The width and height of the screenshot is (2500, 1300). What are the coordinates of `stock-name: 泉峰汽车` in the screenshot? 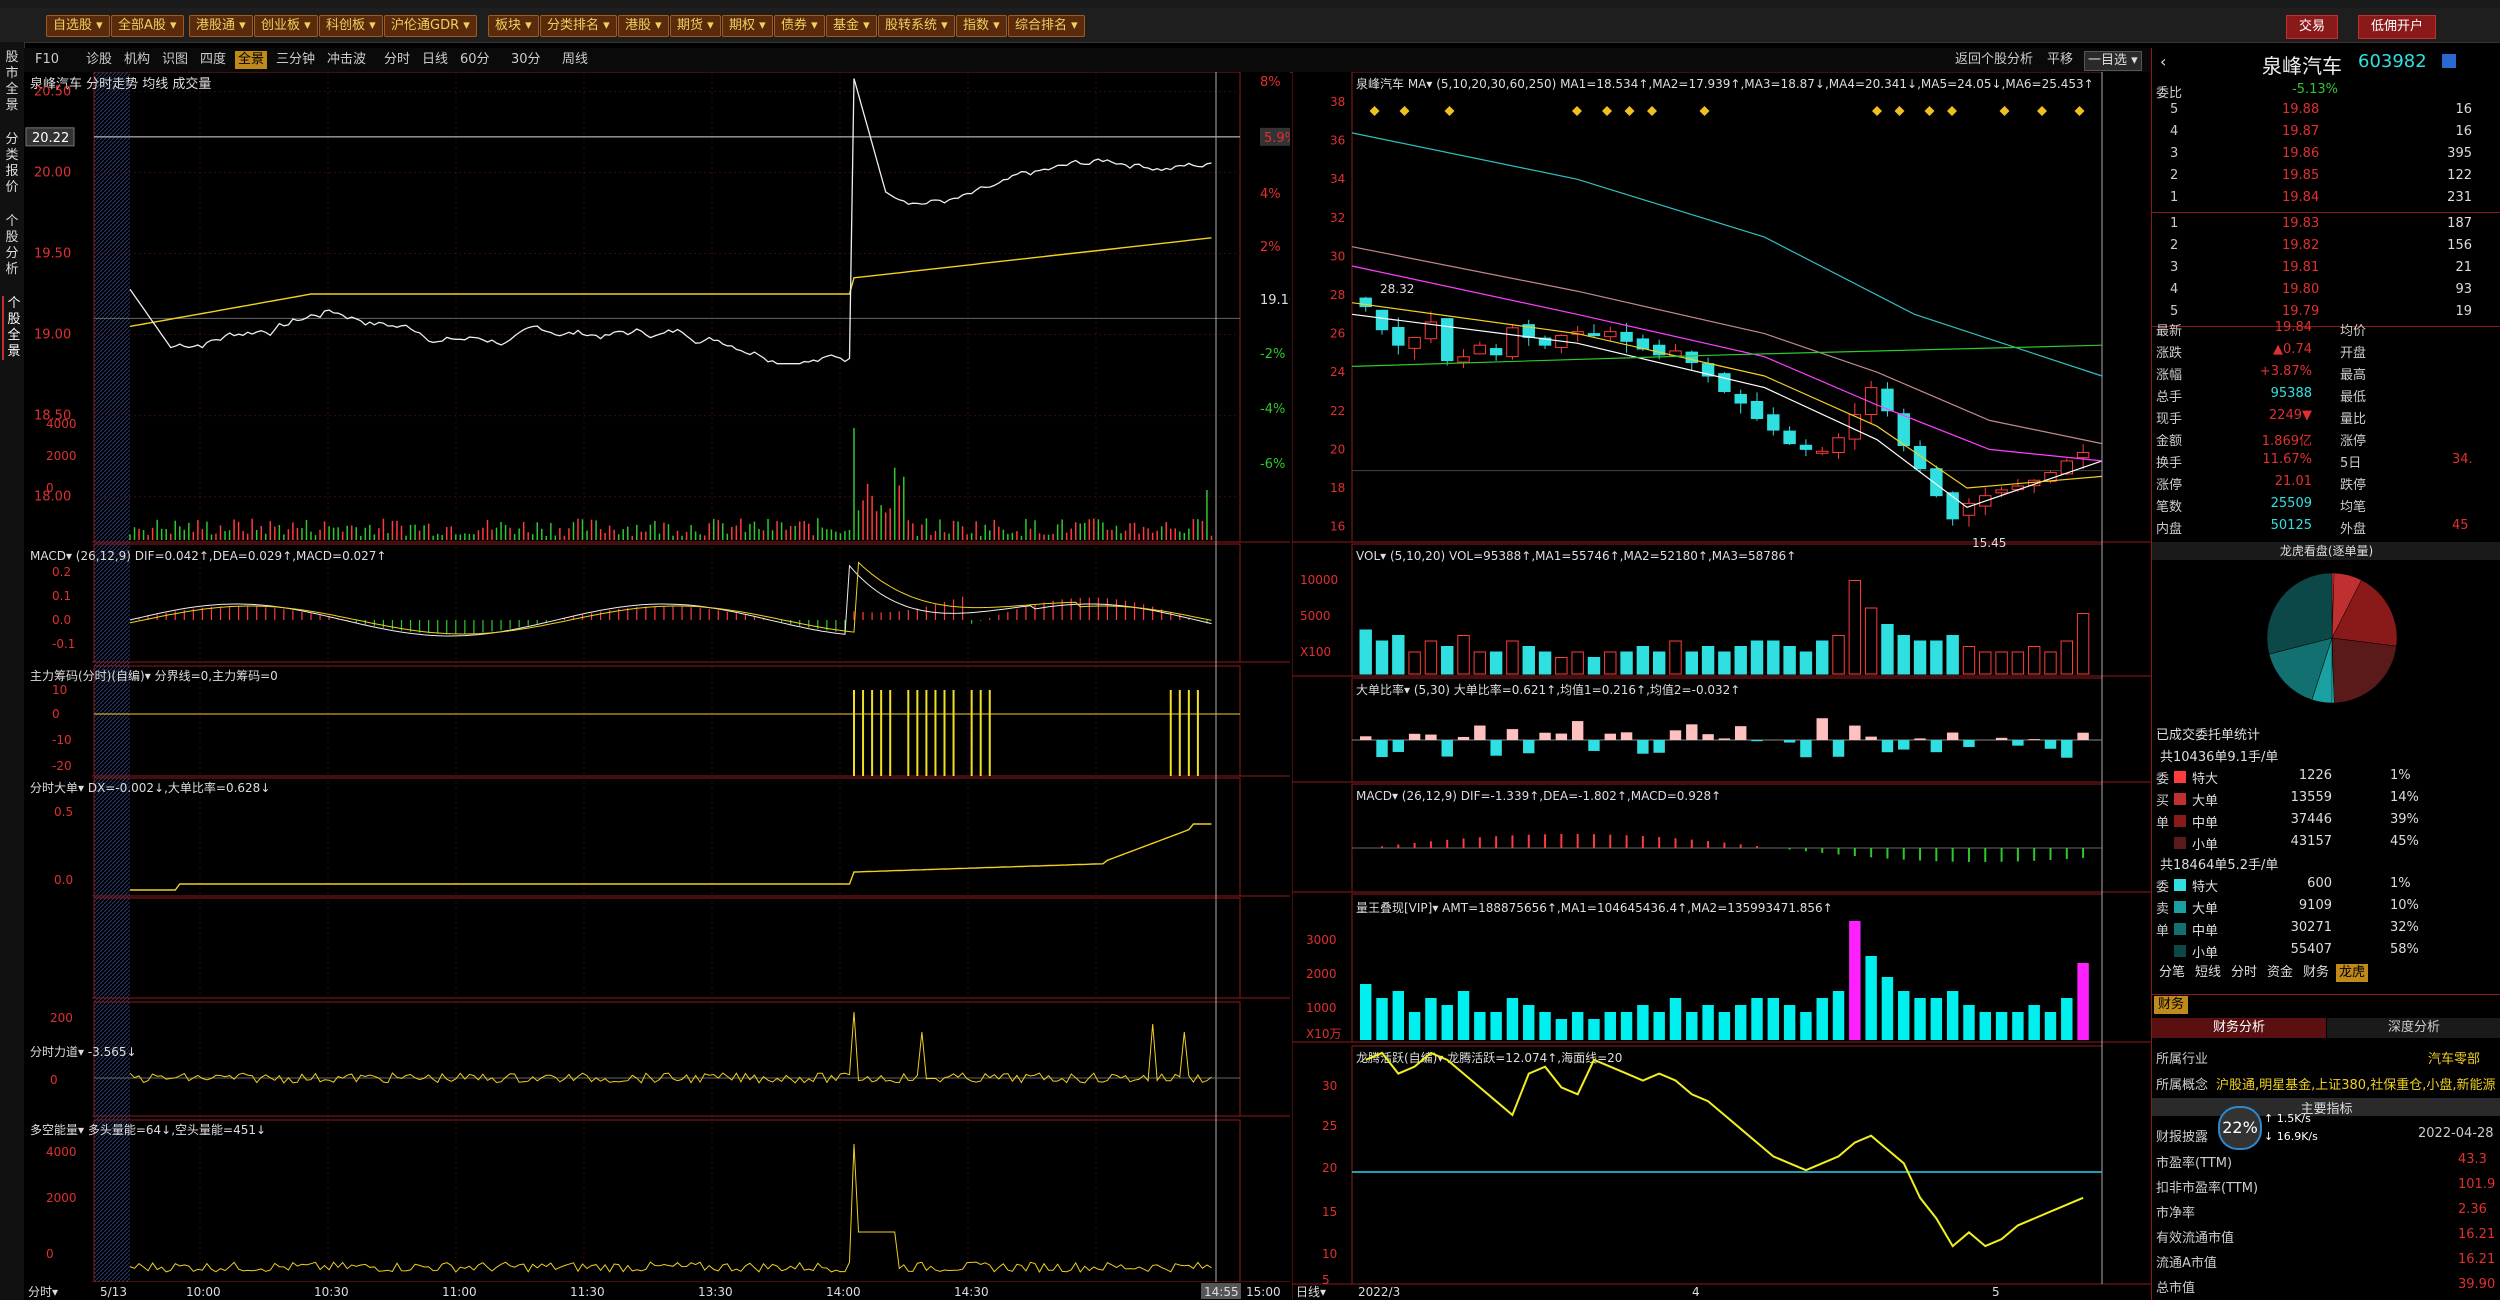 It's located at (2302, 66).